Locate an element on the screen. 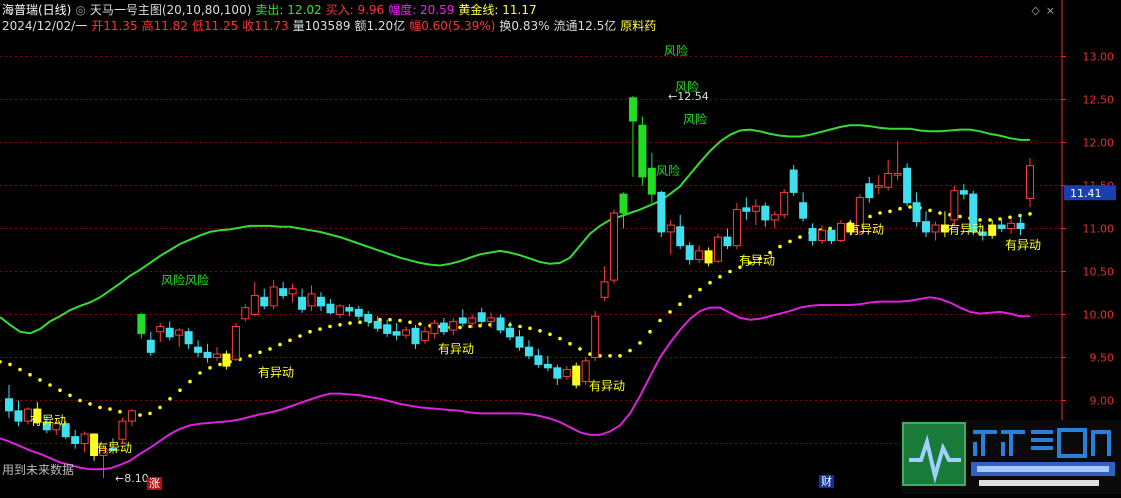 The width and height of the screenshot is (1121, 498). finance-badge: 财 is located at coordinates (826, 481).